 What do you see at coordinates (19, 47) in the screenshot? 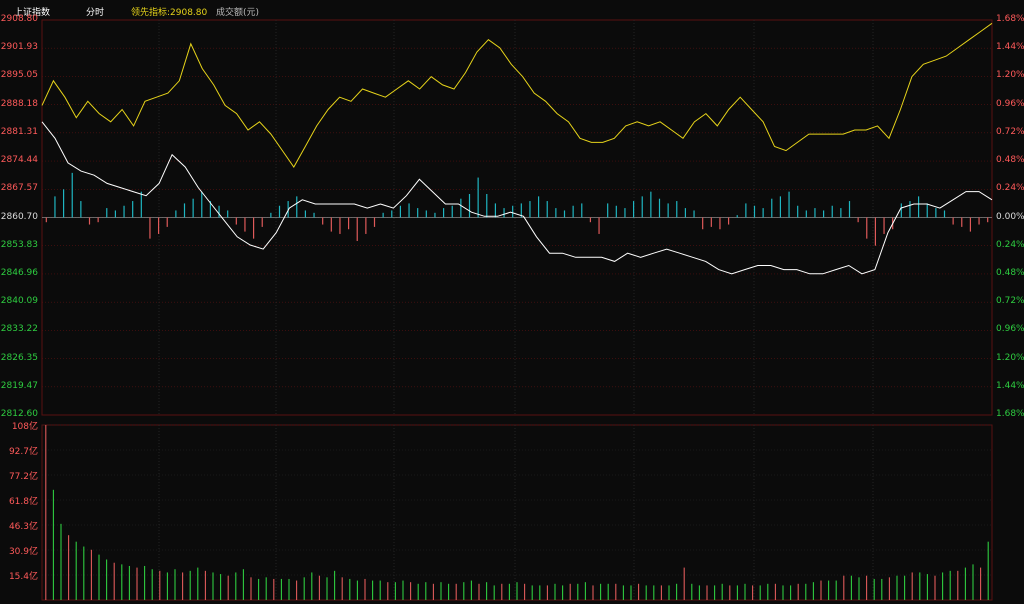
I see `price-tick-label: 2901.93` at bounding box center [19, 47].